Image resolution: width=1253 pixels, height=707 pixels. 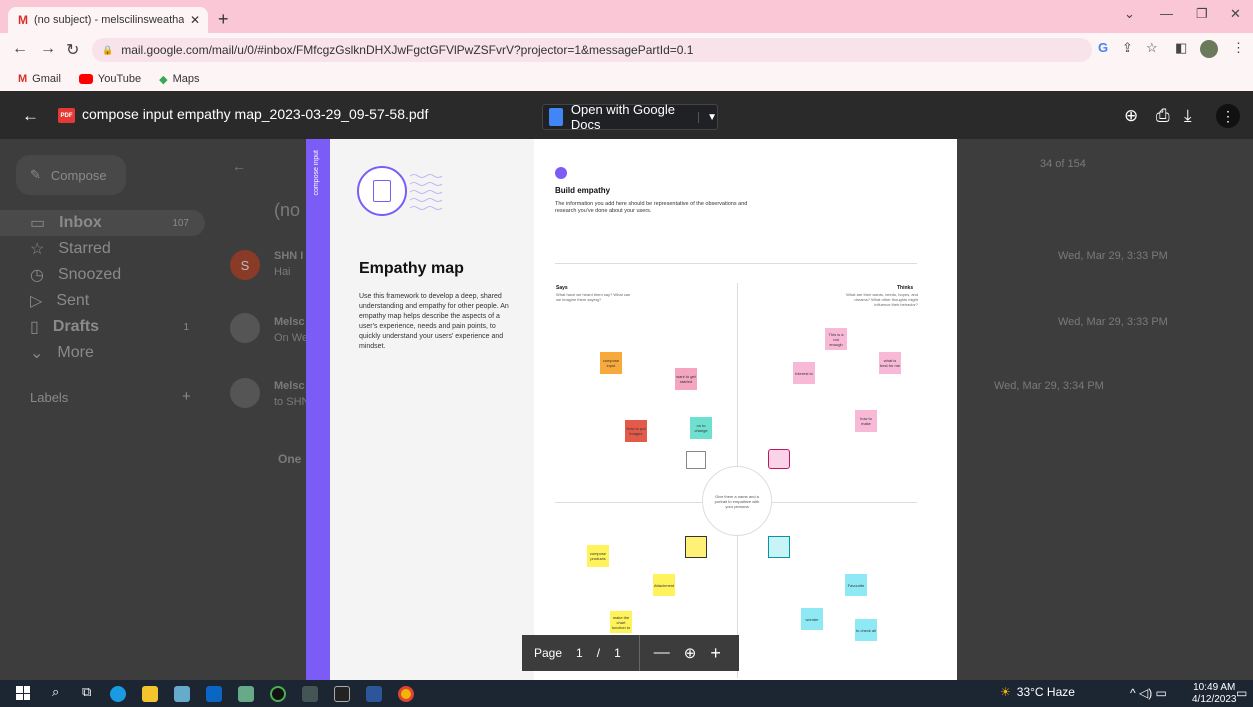 I want to click on thinks-icon, so click(x=779, y=459).